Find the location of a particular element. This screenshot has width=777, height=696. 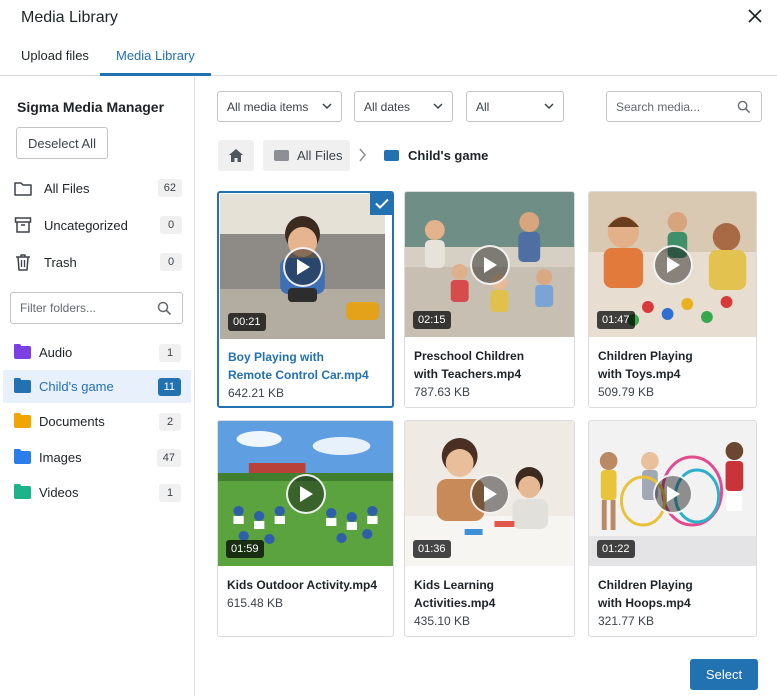

home-icon is located at coordinates (236, 155).